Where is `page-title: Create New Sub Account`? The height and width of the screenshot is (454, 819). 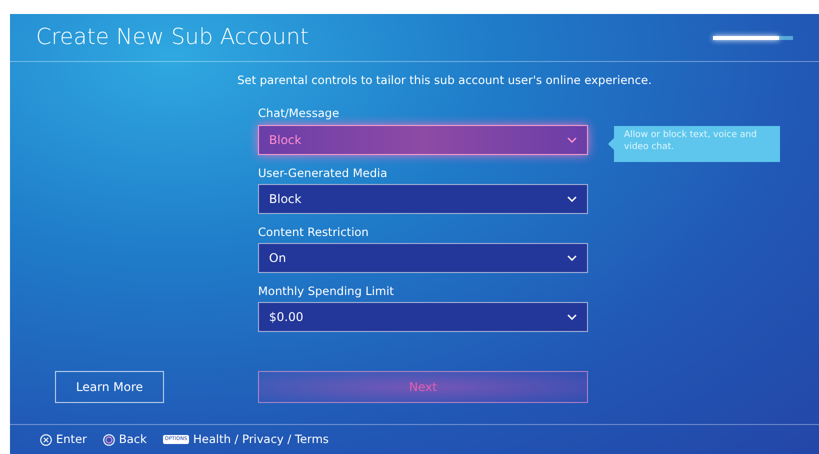
page-title: Create New Sub Account is located at coordinates (172, 38).